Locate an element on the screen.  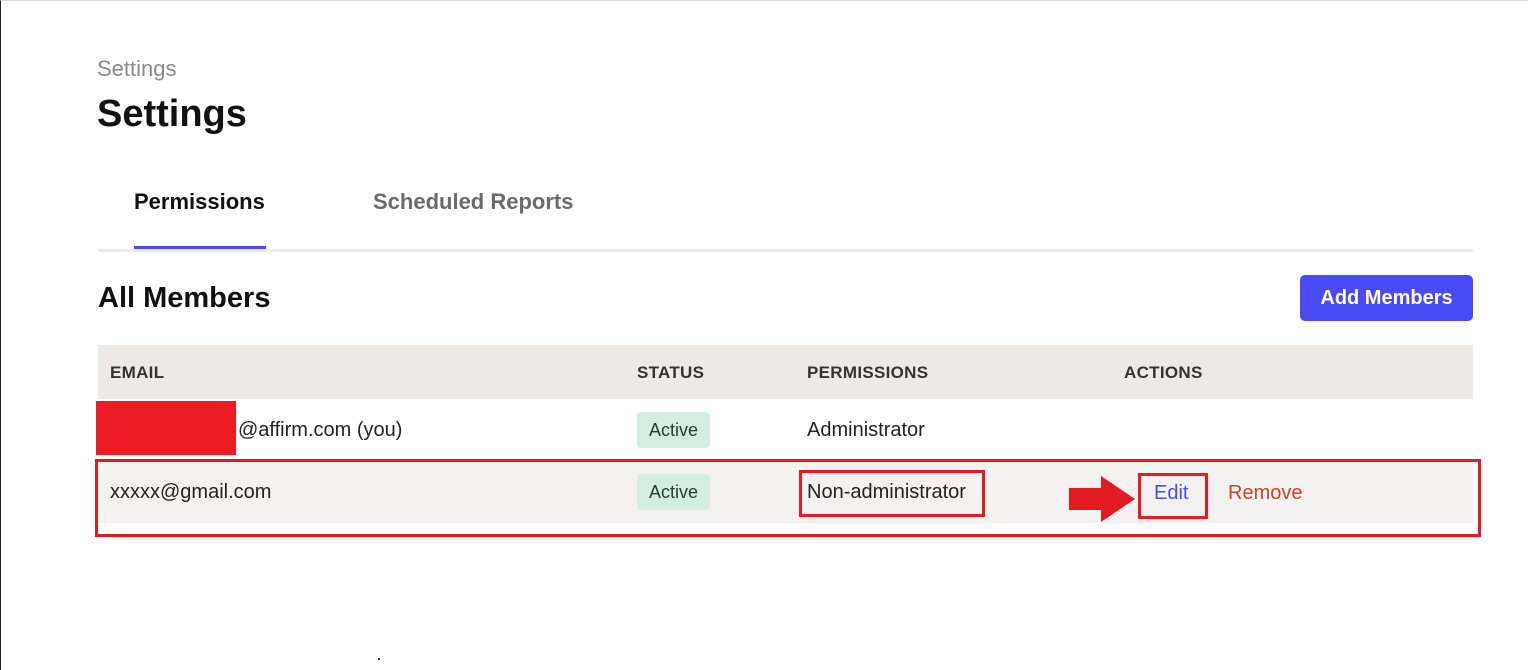
active-tab-indicator is located at coordinates (200, 247).